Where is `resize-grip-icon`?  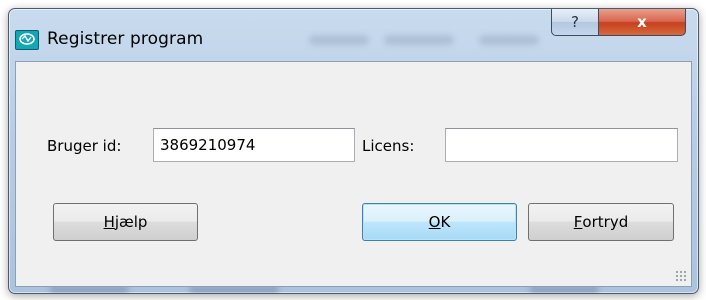 resize-grip-icon is located at coordinates (681, 276).